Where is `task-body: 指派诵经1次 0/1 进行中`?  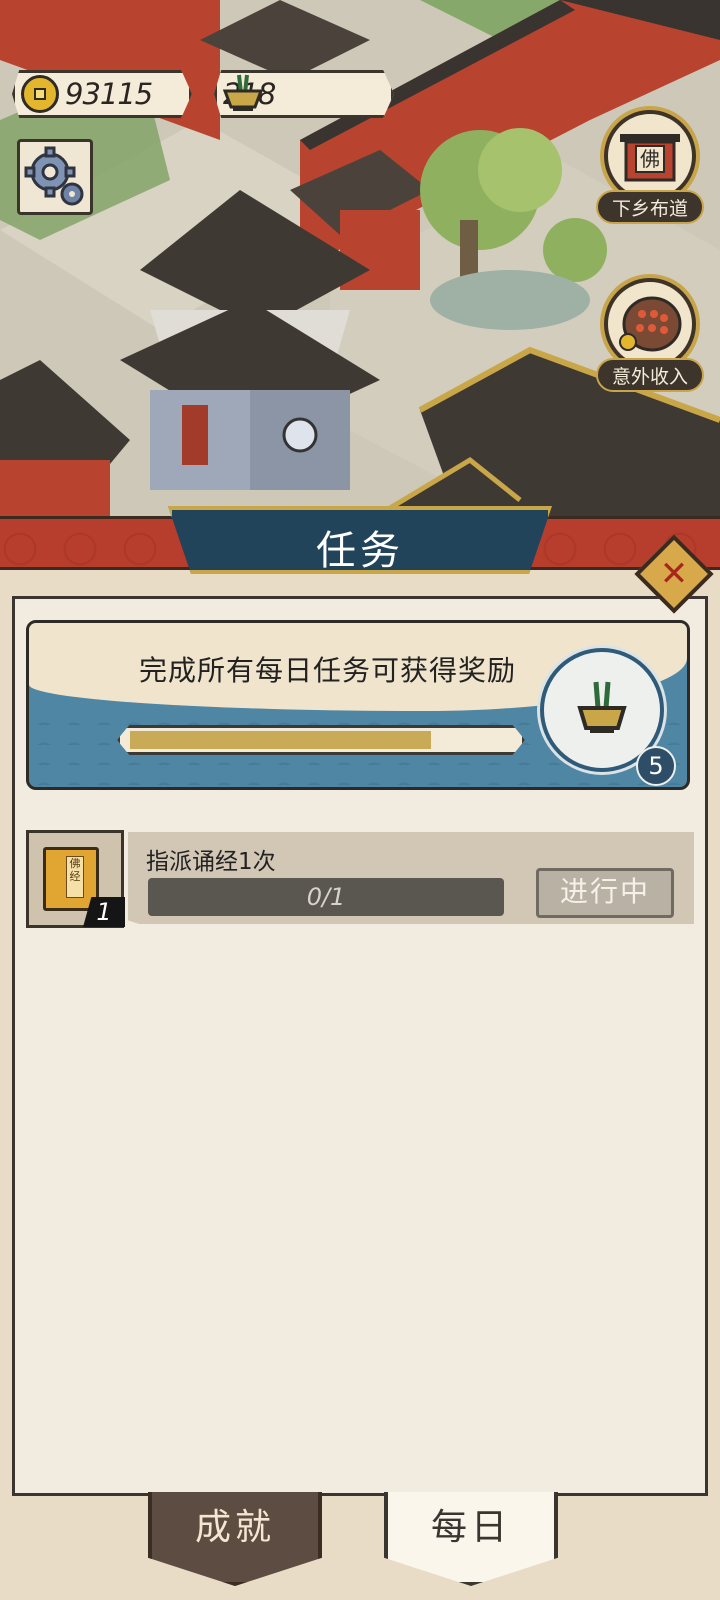
task-body: 指派诵经1次 0/1 进行中 is located at coordinates (411, 878).